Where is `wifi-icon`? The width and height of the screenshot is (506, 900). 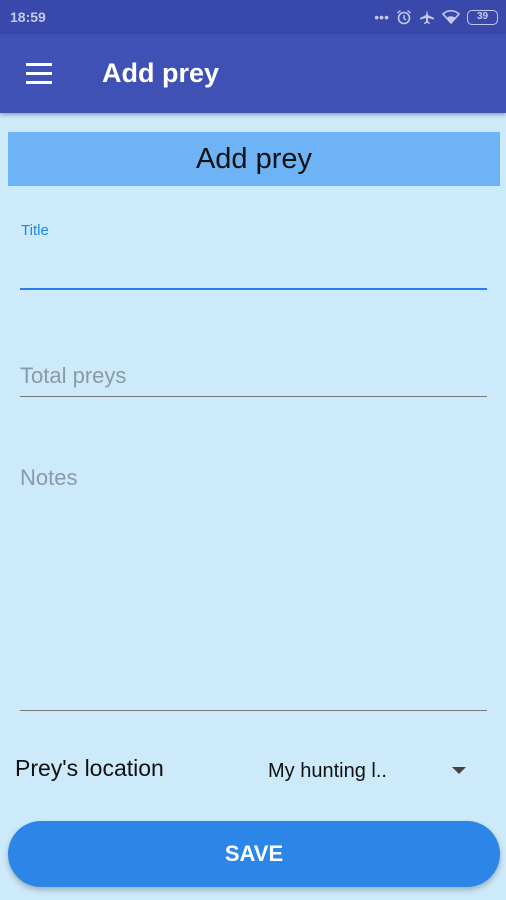 wifi-icon is located at coordinates (451, 17).